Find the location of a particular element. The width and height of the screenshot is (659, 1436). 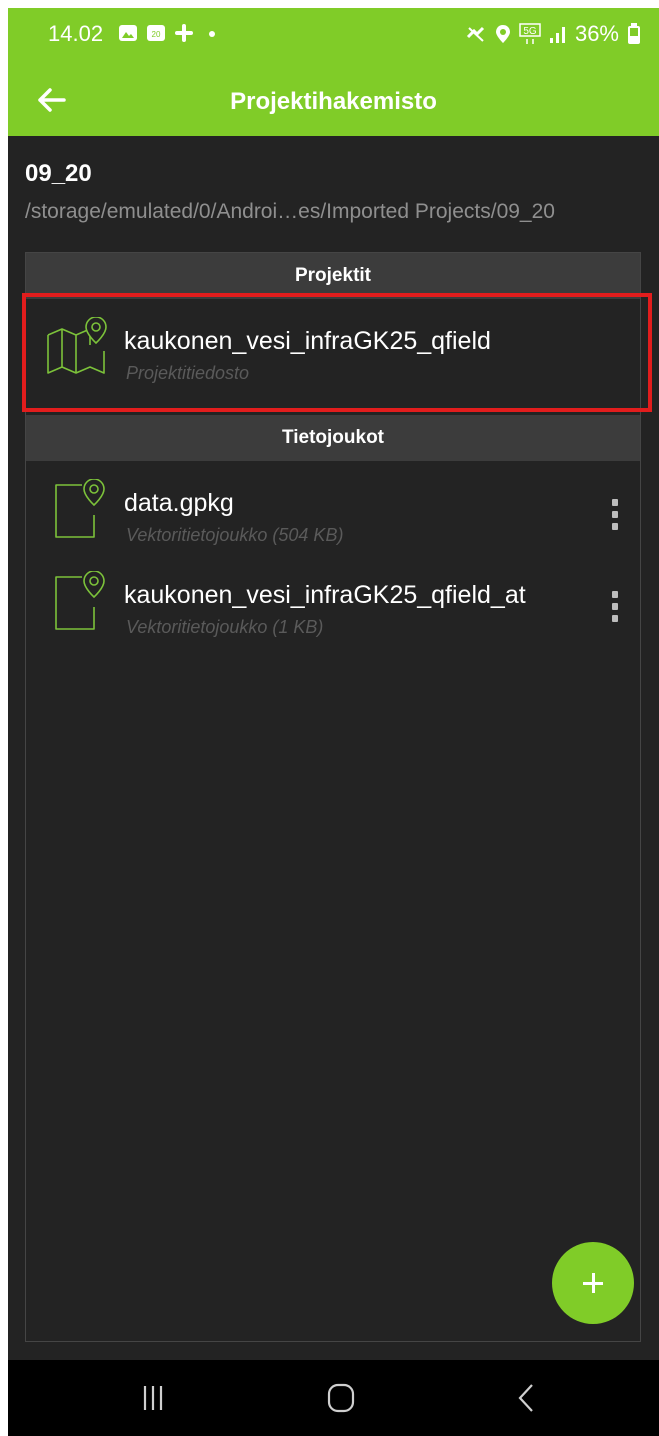

recents-icon is located at coordinates (153, 1398).